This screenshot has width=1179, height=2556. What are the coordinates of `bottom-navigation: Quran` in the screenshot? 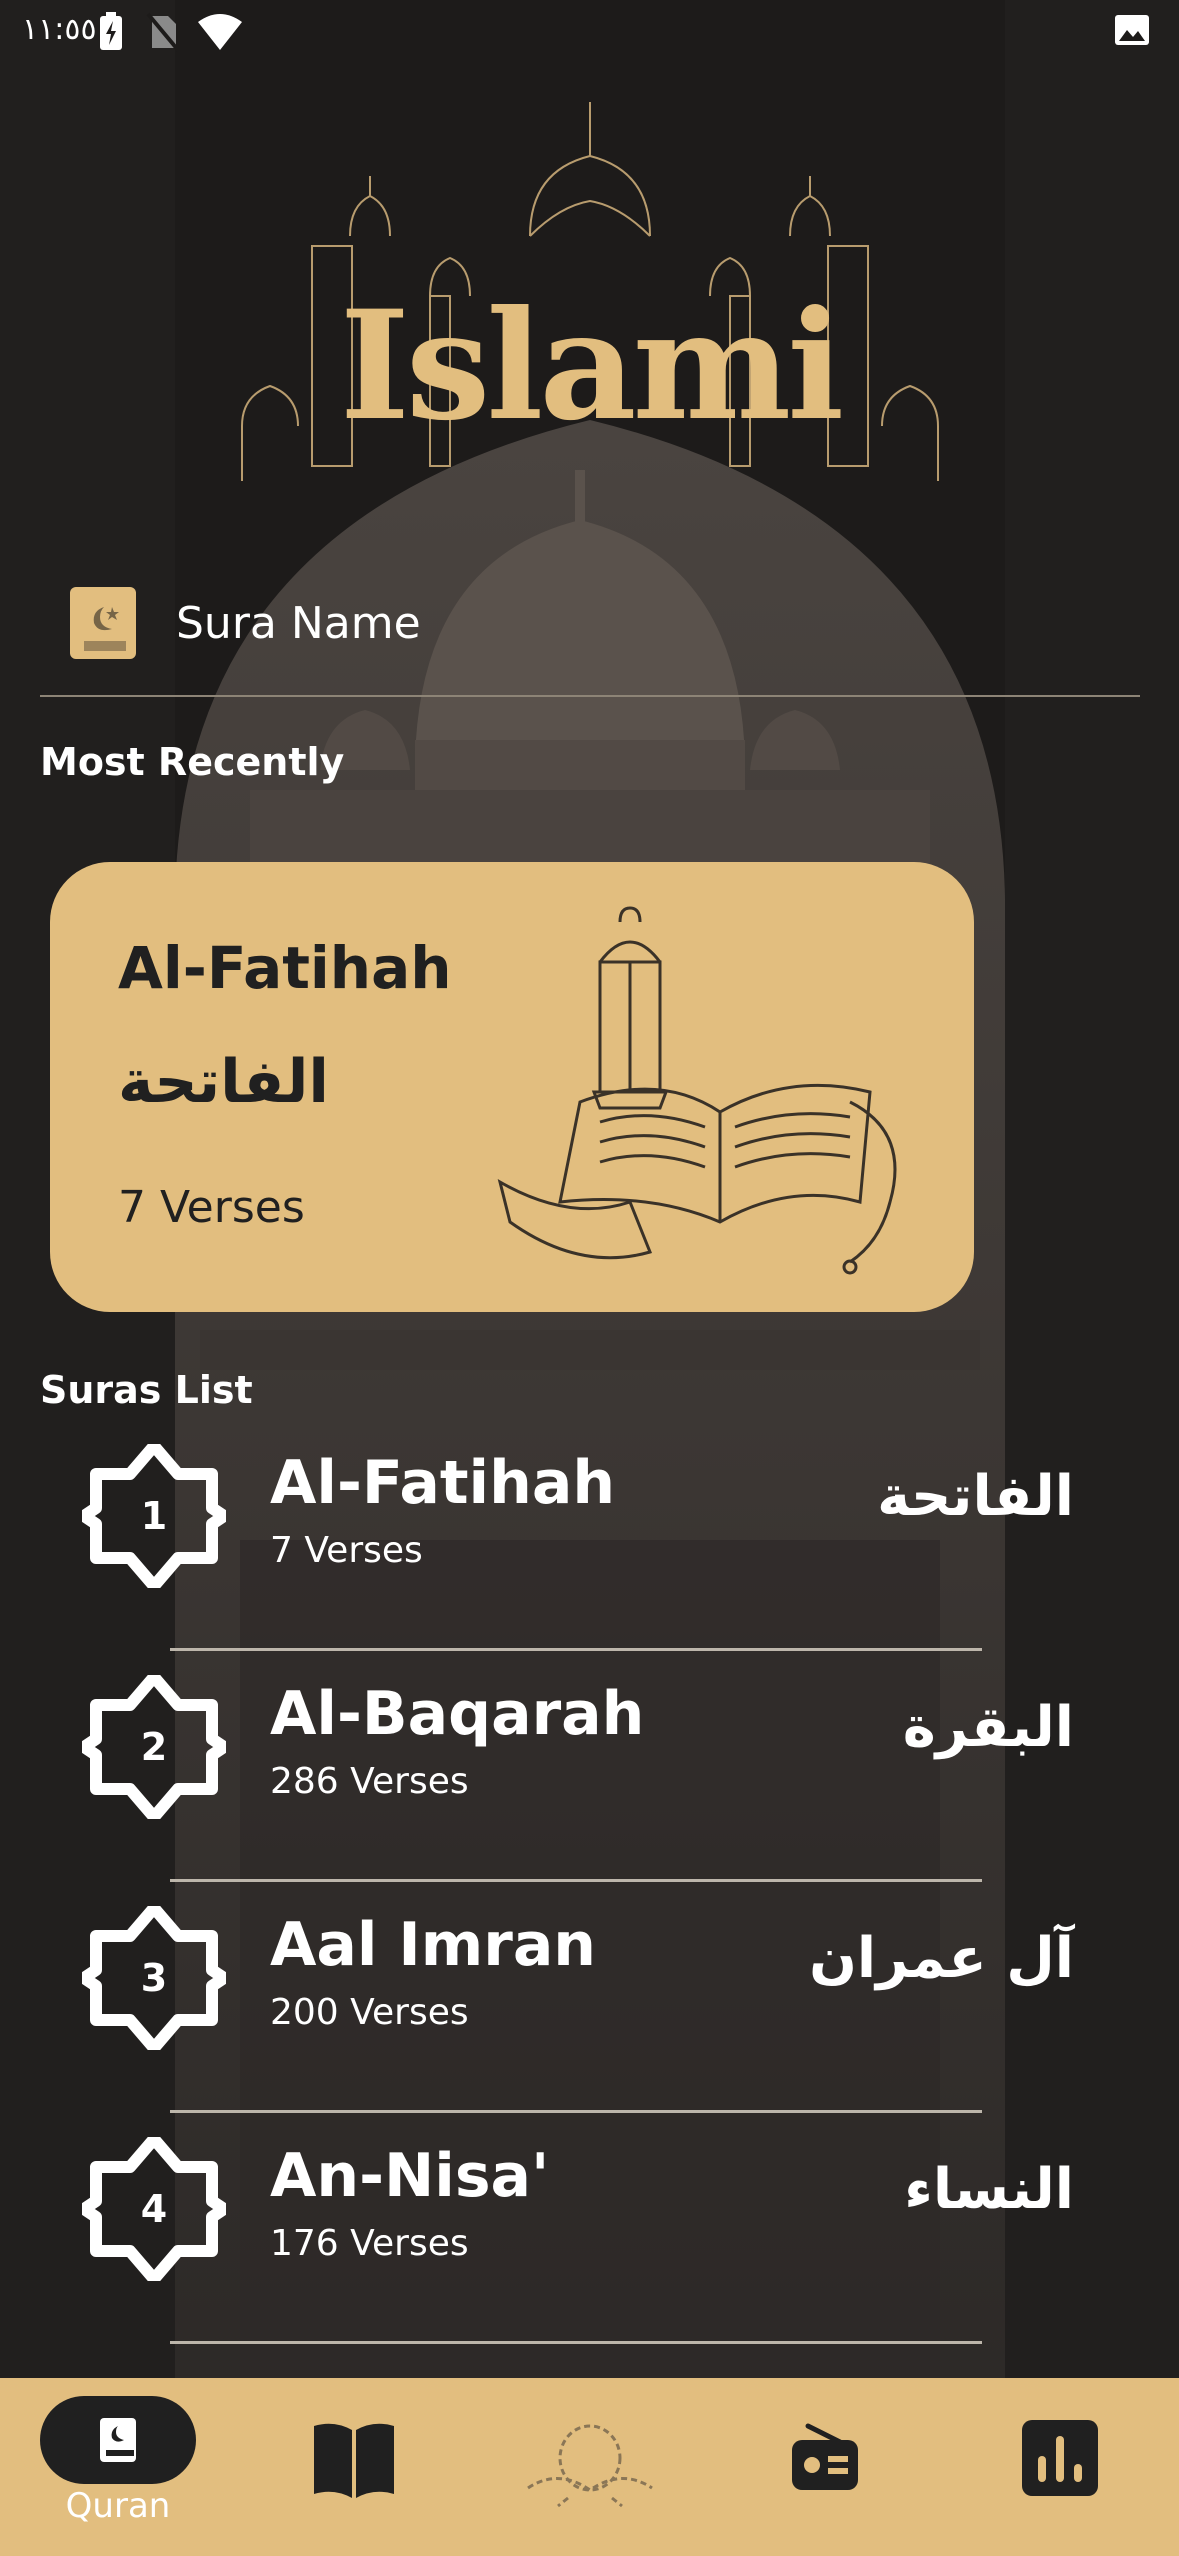 It's located at (589, 2467).